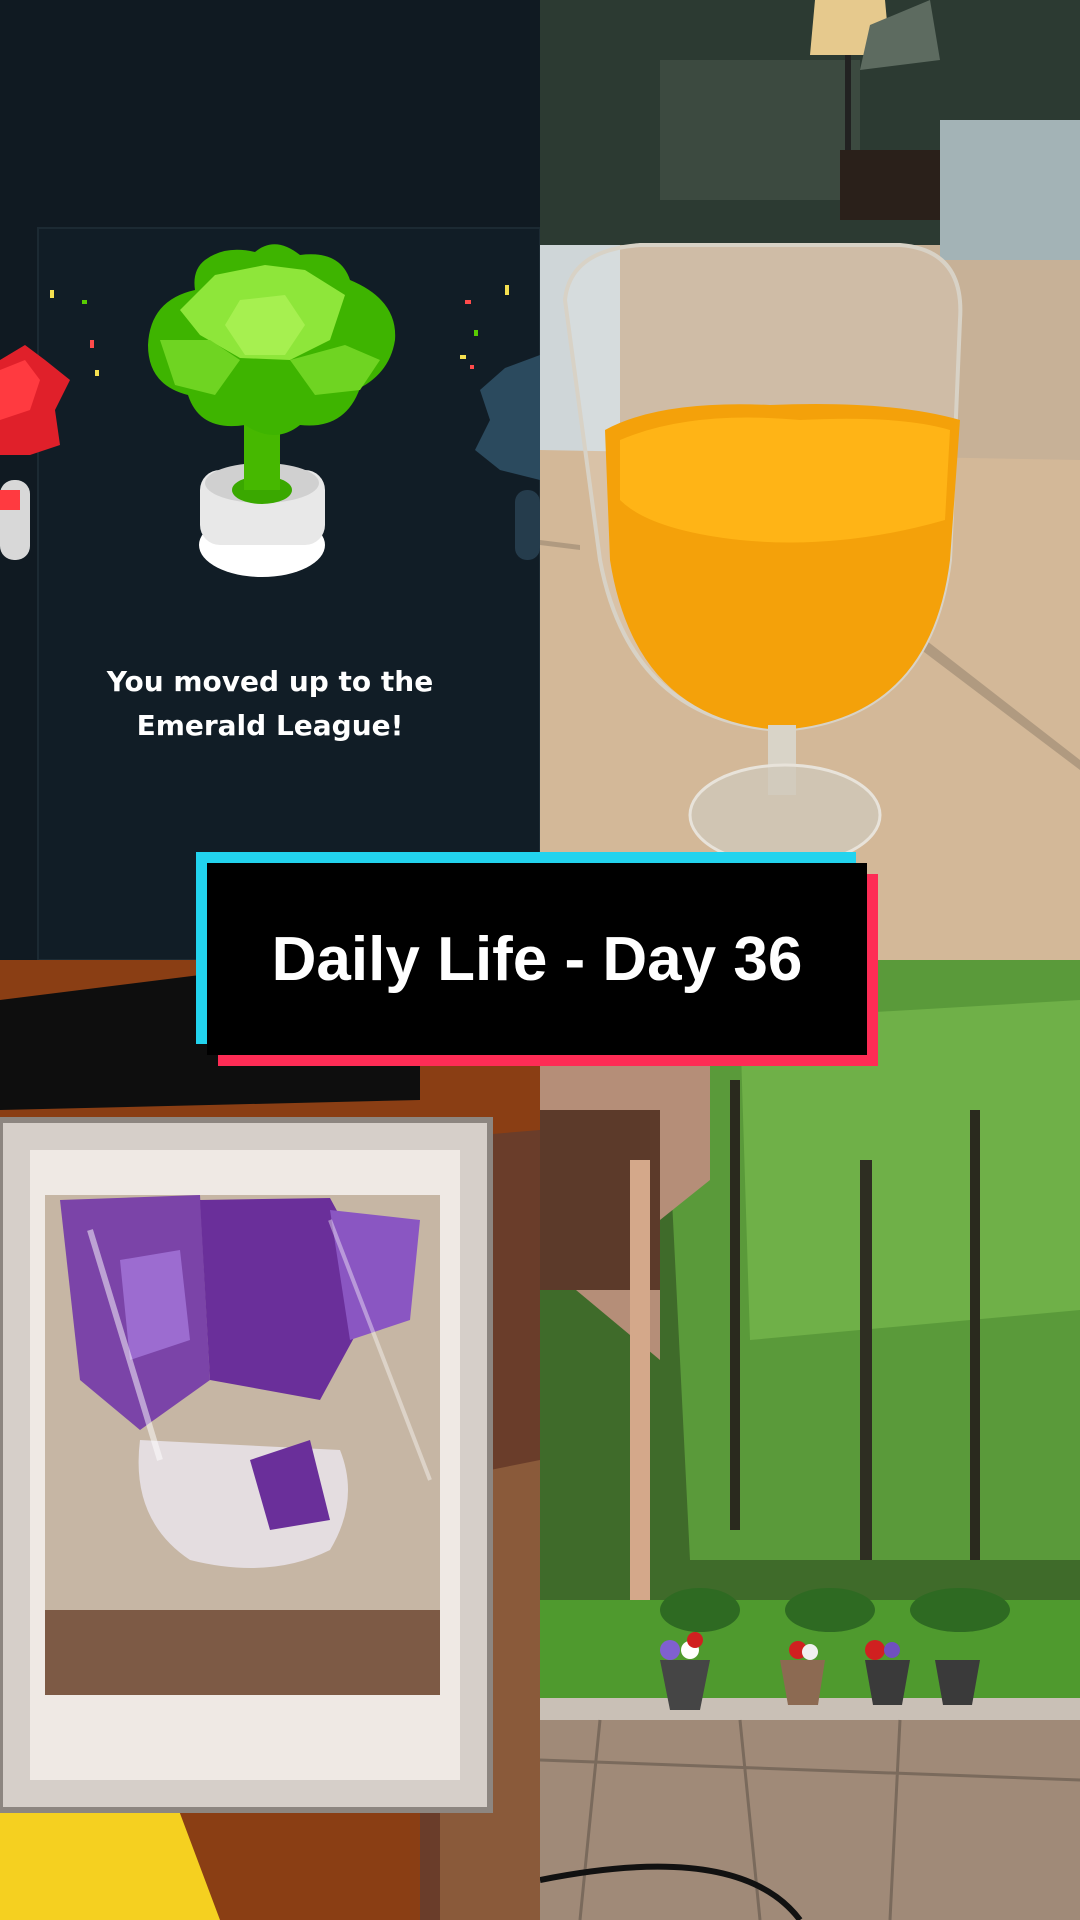 This screenshot has height=1920, width=1080. What do you see at coordinates (270, 704) in the screenshot?
I see `league-promotion-message: You moved up to the Emerald League!` at bounding box center [270, 704].